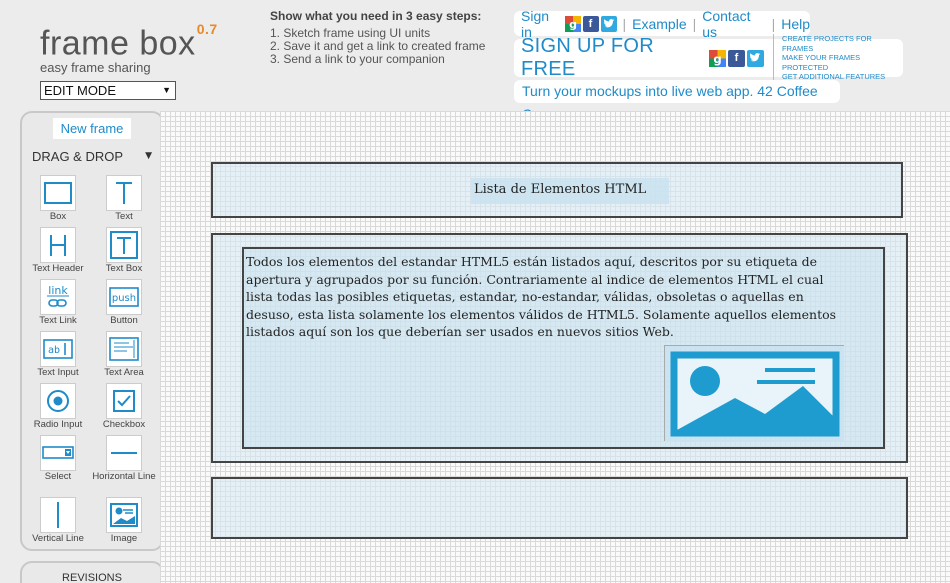 This screenshot has width=950, height=583. I want to click on tool-vertical-line: Vertical Line, so click(58, 520).